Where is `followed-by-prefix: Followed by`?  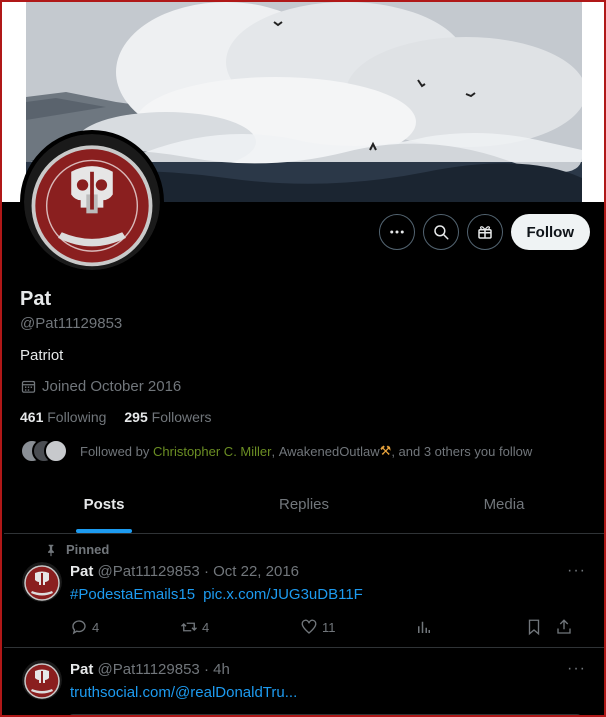 followed-by-prefix: Followed by is located at coordinates (115, 451).